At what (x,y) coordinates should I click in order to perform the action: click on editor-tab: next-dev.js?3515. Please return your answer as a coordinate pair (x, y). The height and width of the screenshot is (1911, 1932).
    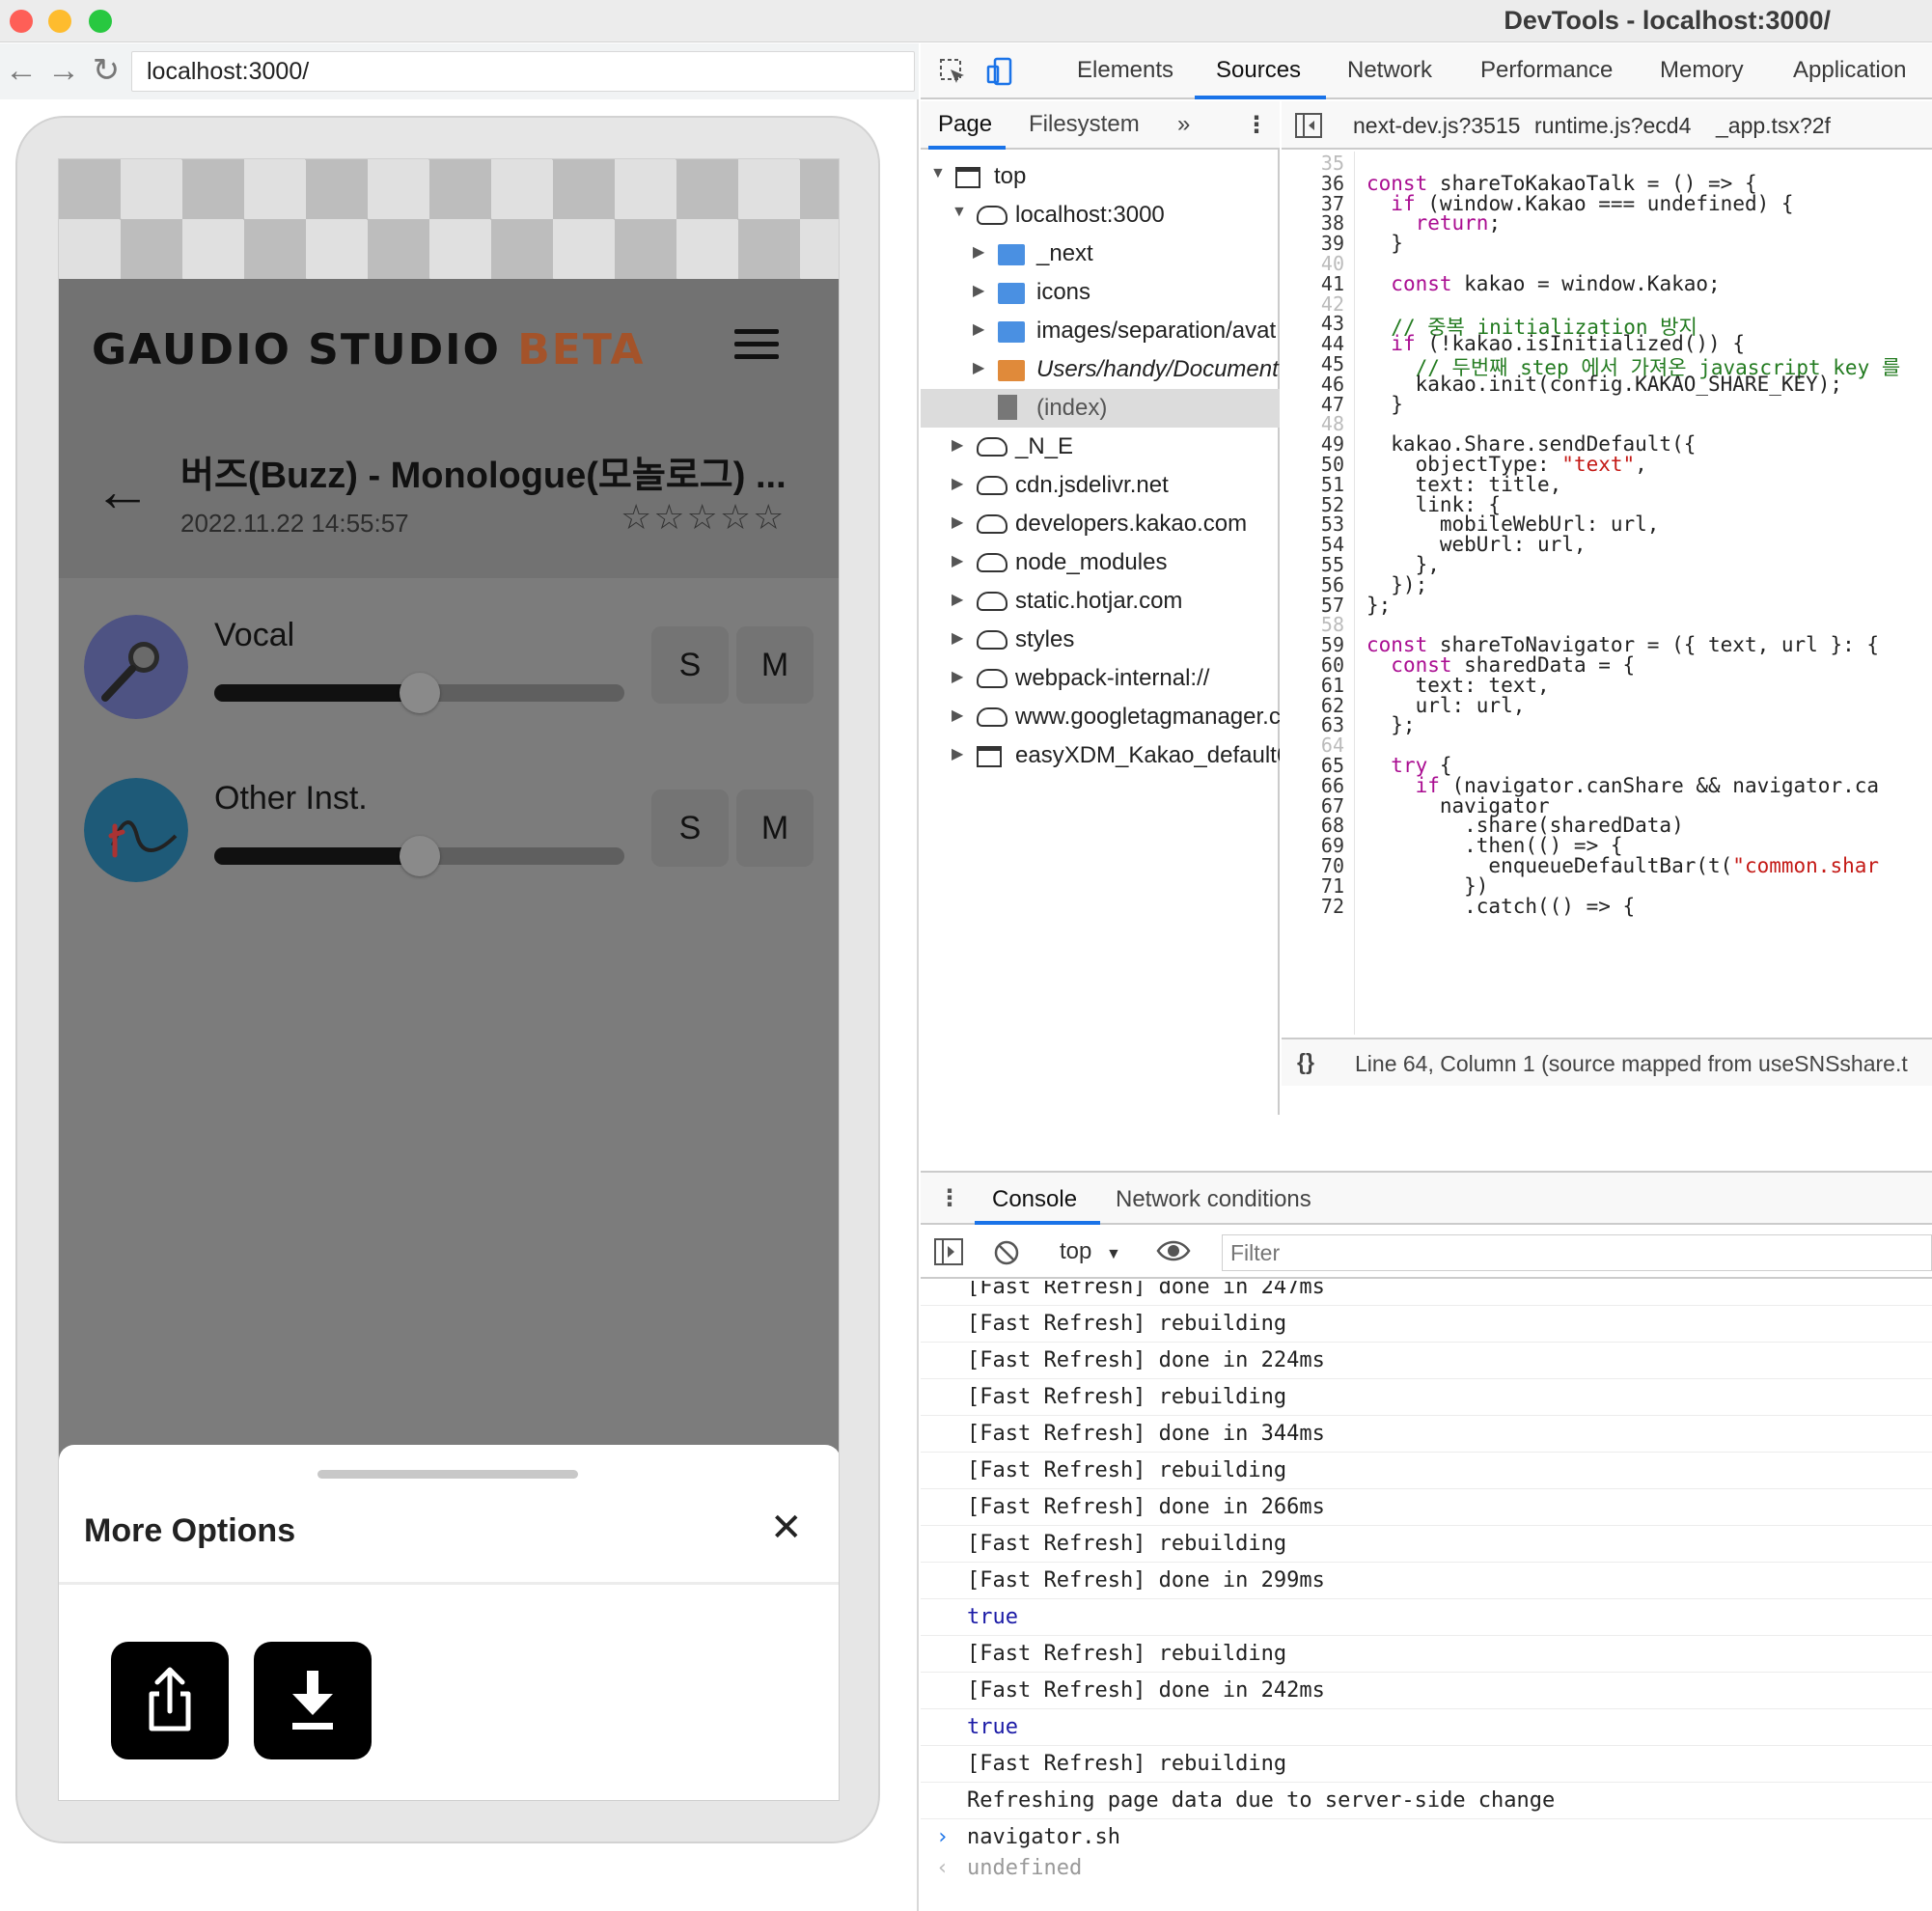
    Looking at the image, I should click on (1436, 126).